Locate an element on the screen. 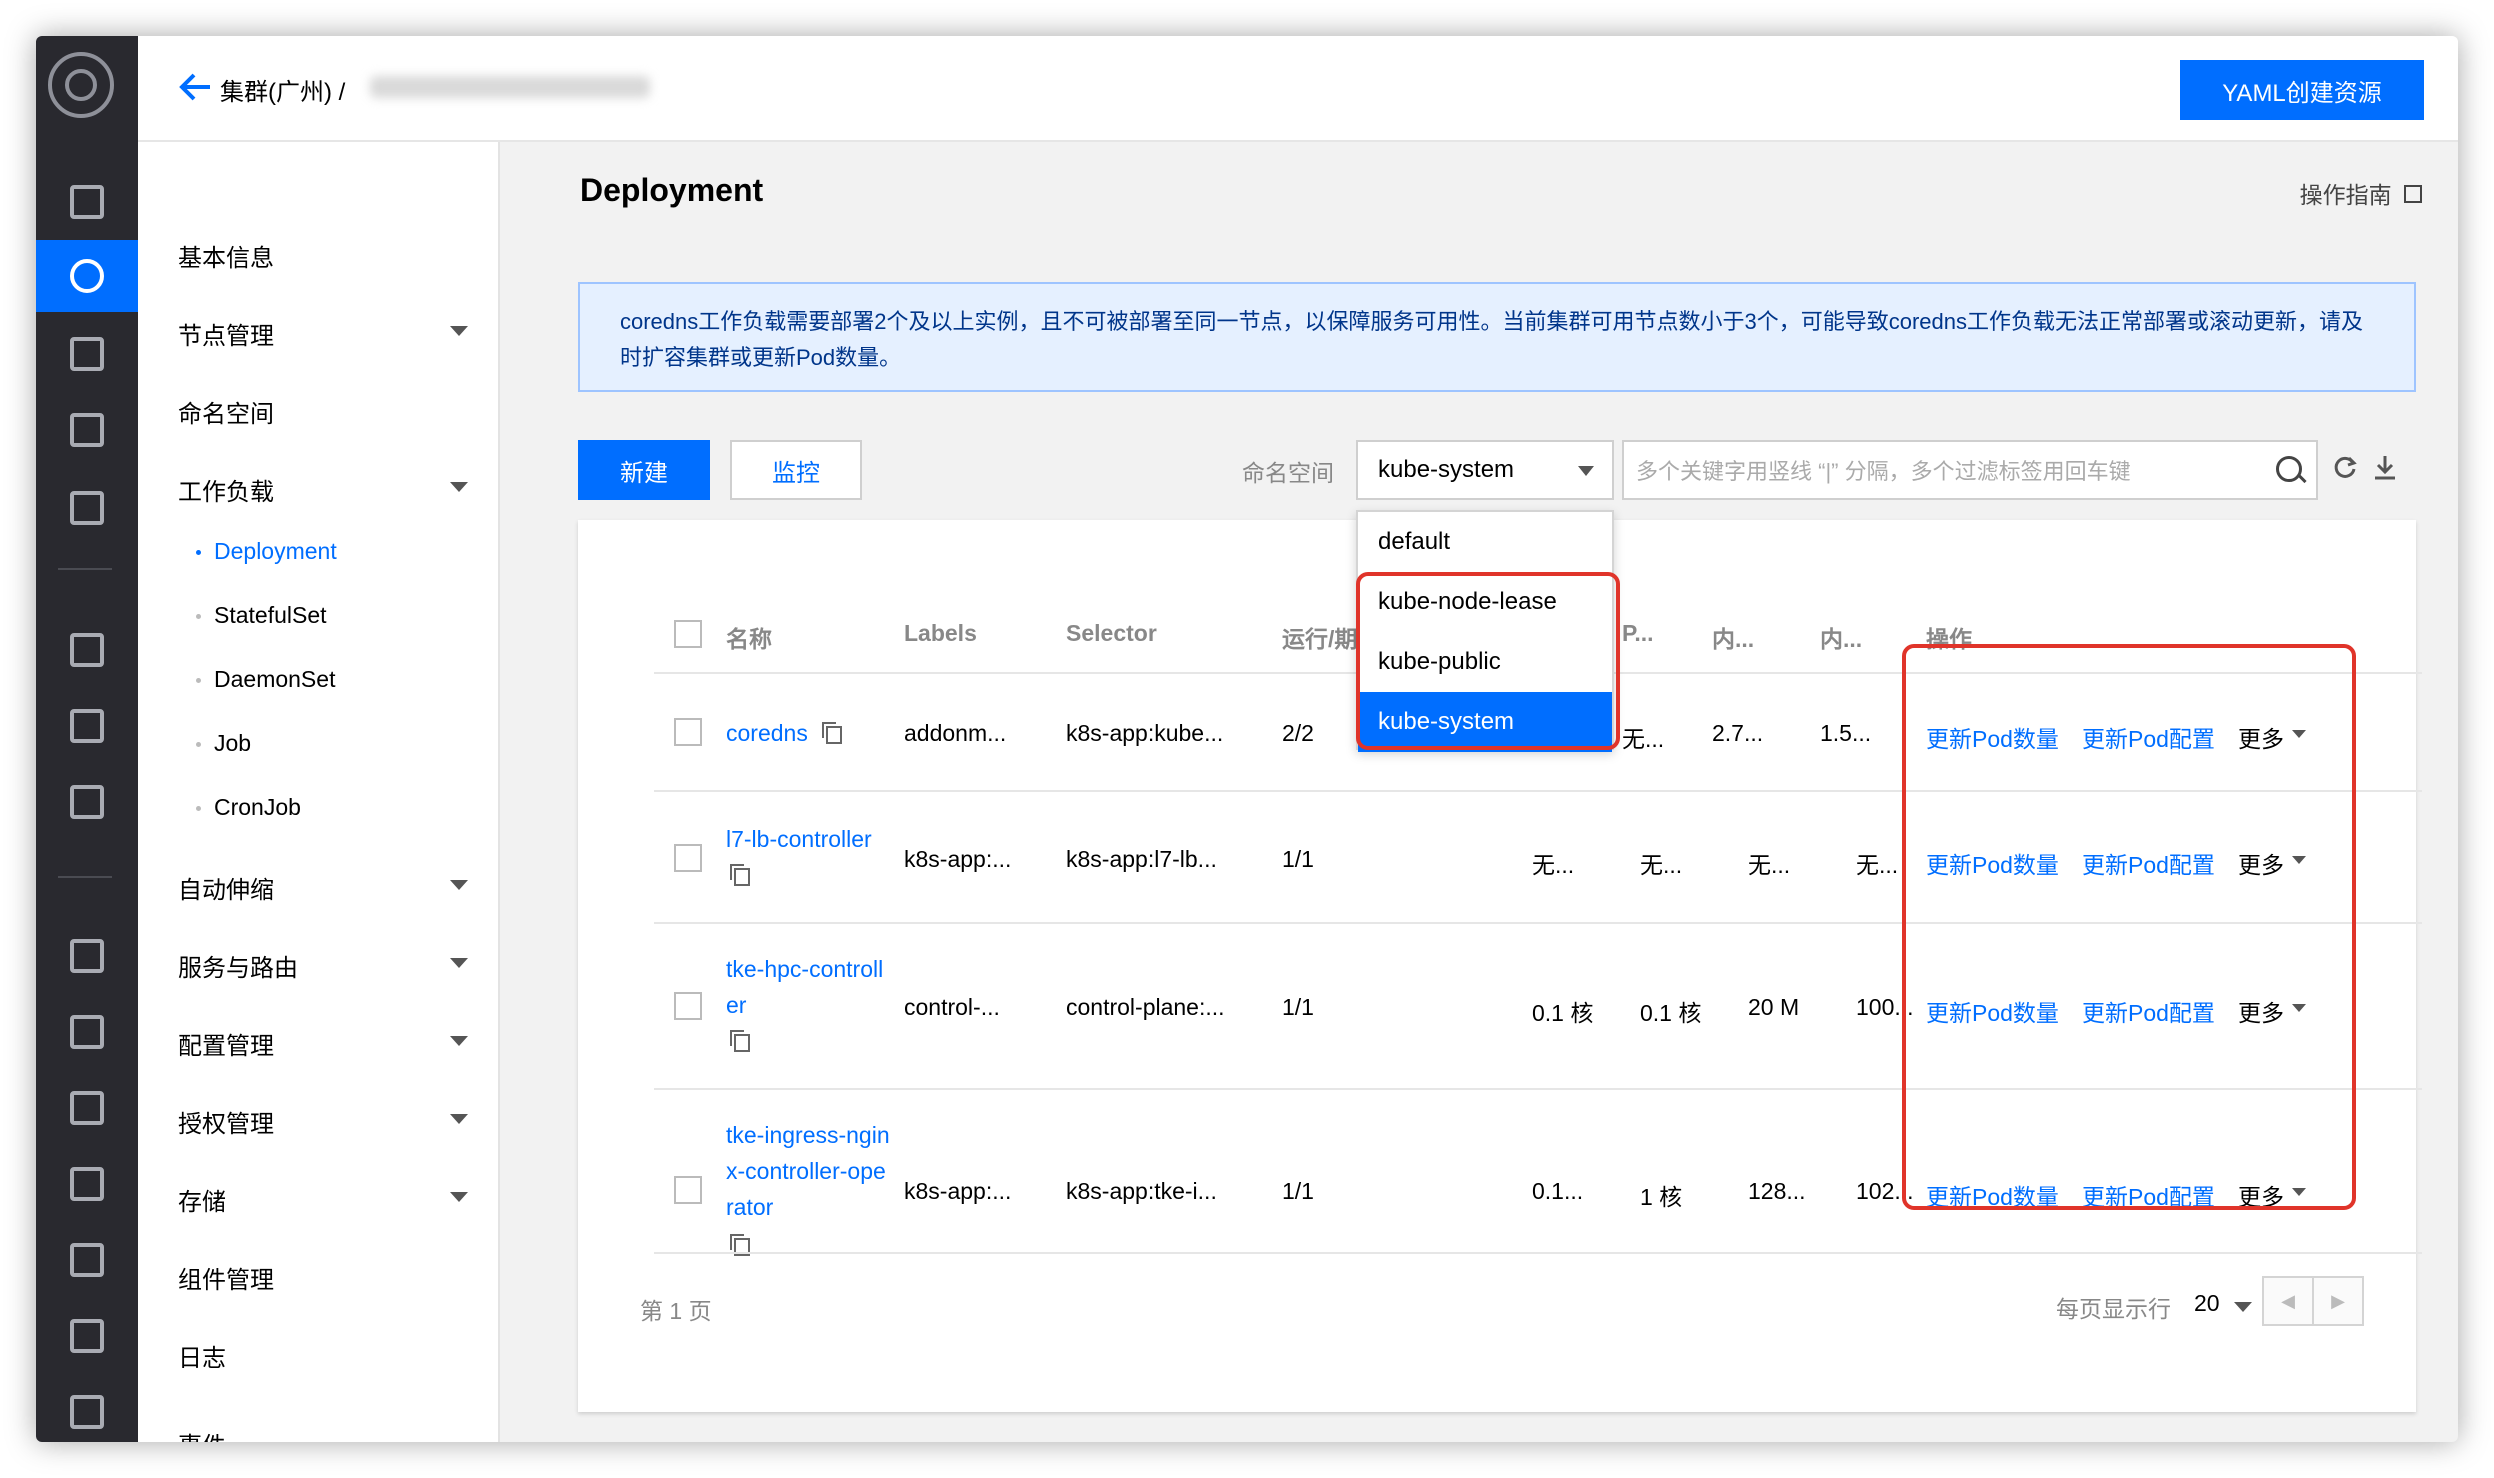  edge-cluster-icon is located at coordinates (87, 354).